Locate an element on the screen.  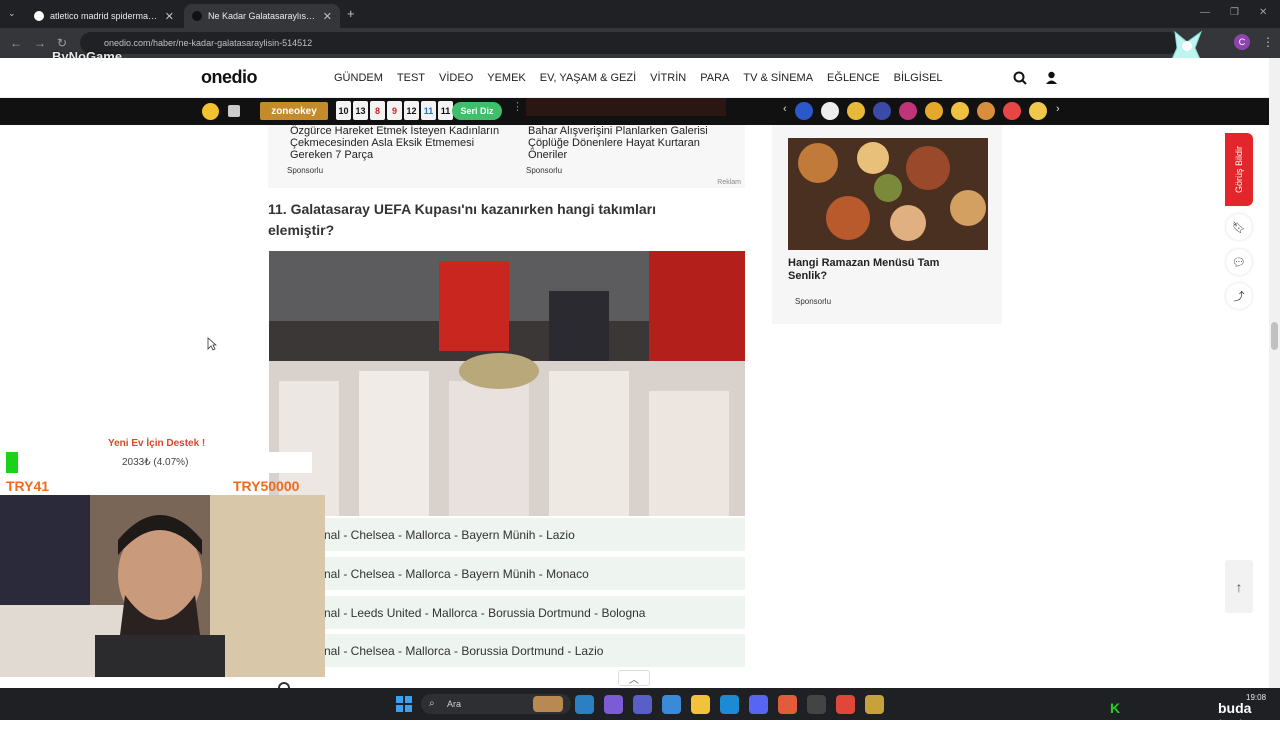
forward-icon: → is located at coordinates (40, 43).